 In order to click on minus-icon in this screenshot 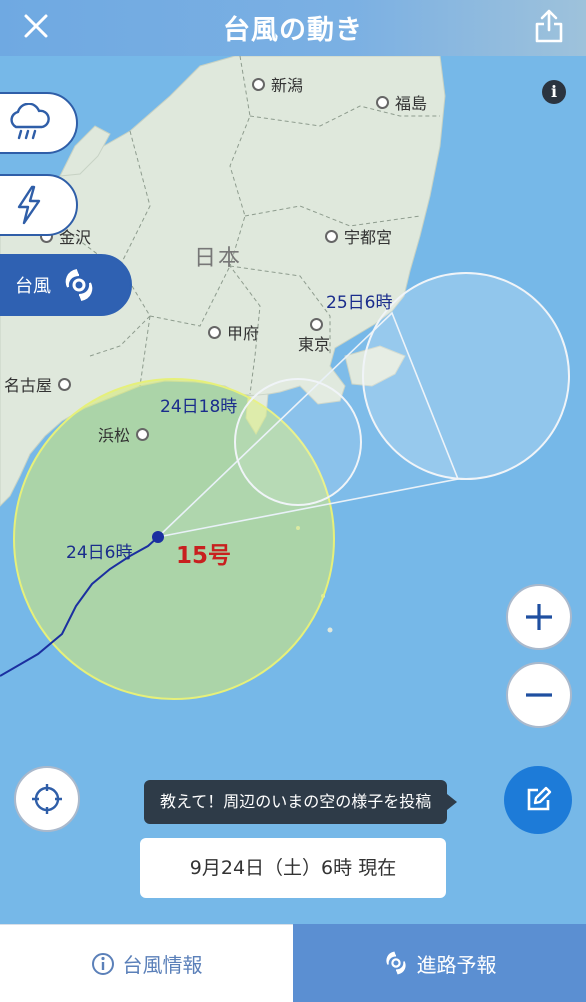, I will do `click(539, 695)`.